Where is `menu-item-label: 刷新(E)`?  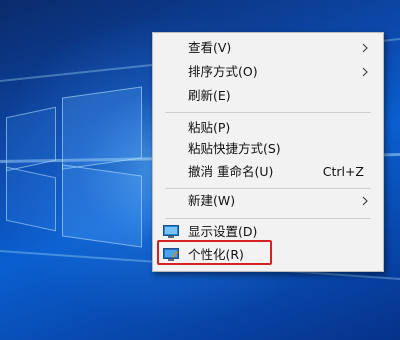
menu-item-label: 刷新(E) is located at coordinates (209, 95).